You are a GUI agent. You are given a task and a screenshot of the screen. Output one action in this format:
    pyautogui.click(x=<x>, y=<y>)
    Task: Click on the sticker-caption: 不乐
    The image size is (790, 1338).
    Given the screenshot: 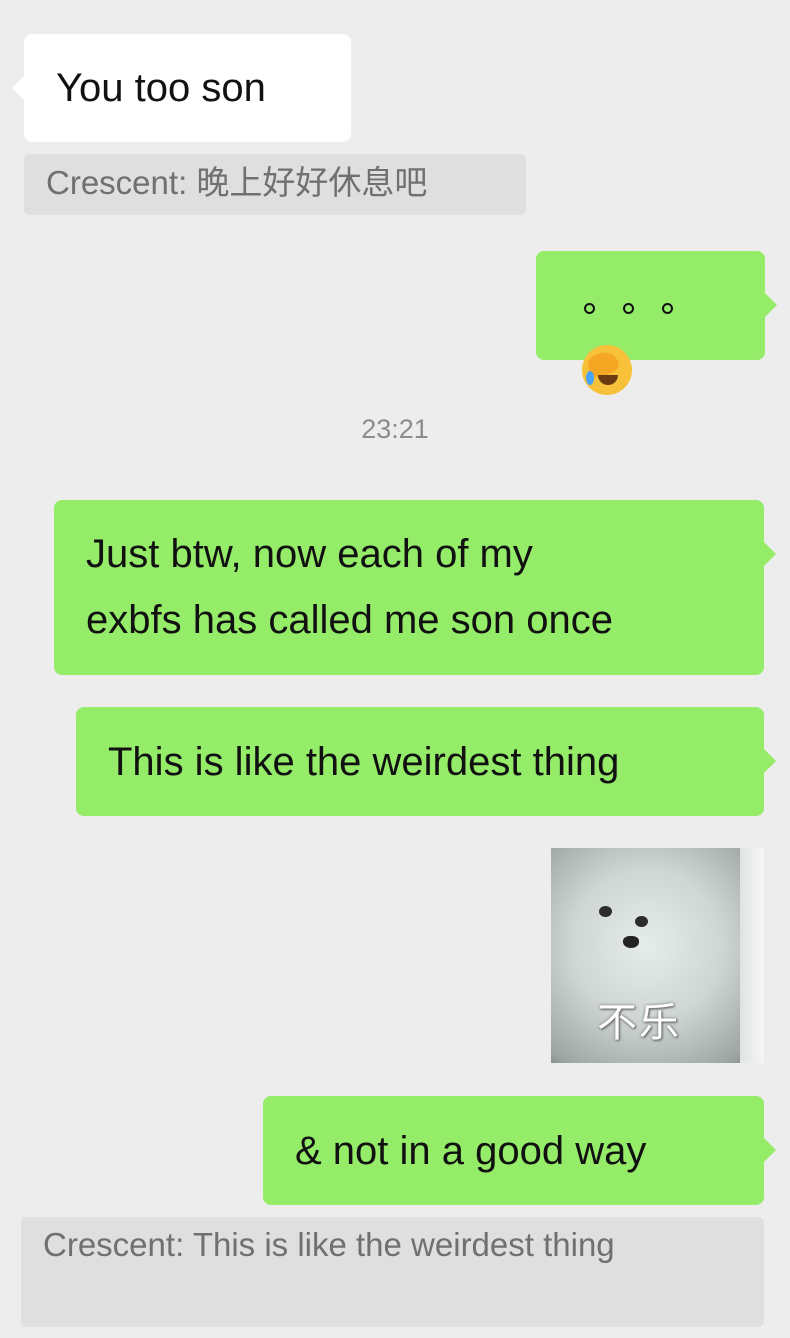 What is the action you would take?
    pyautogui.click(x=639, y=1023)
    